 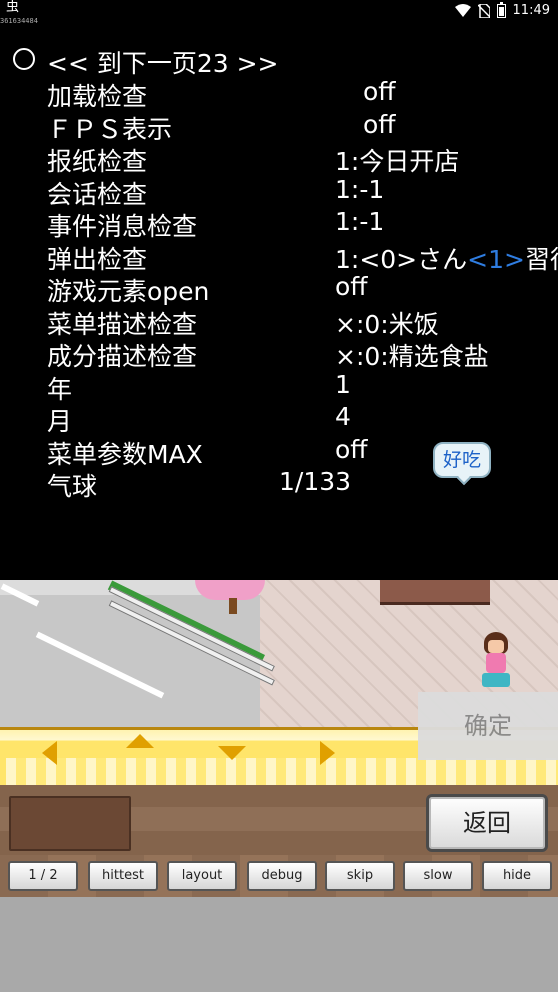 I want to click on tree-trunk, so click(x=233, y=606).